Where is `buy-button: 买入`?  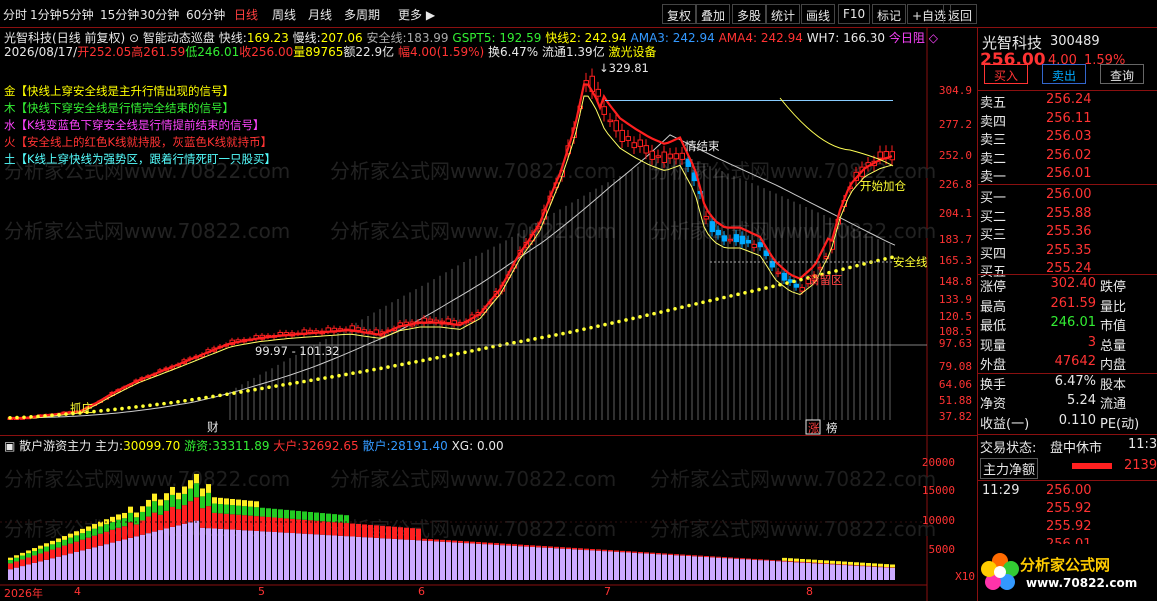
buy-button: 买入 is located at coordinates (1006, 74).